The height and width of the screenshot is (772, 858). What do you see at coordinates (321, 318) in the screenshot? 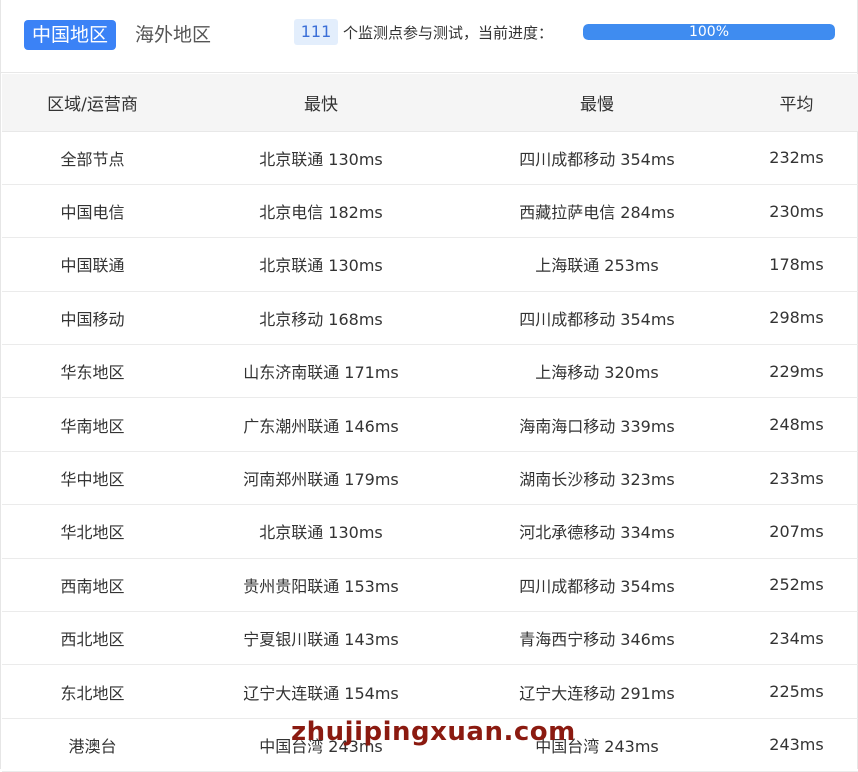
I see `cell-fastest: 北京移动 168ms` at bounding box center [321, 318].